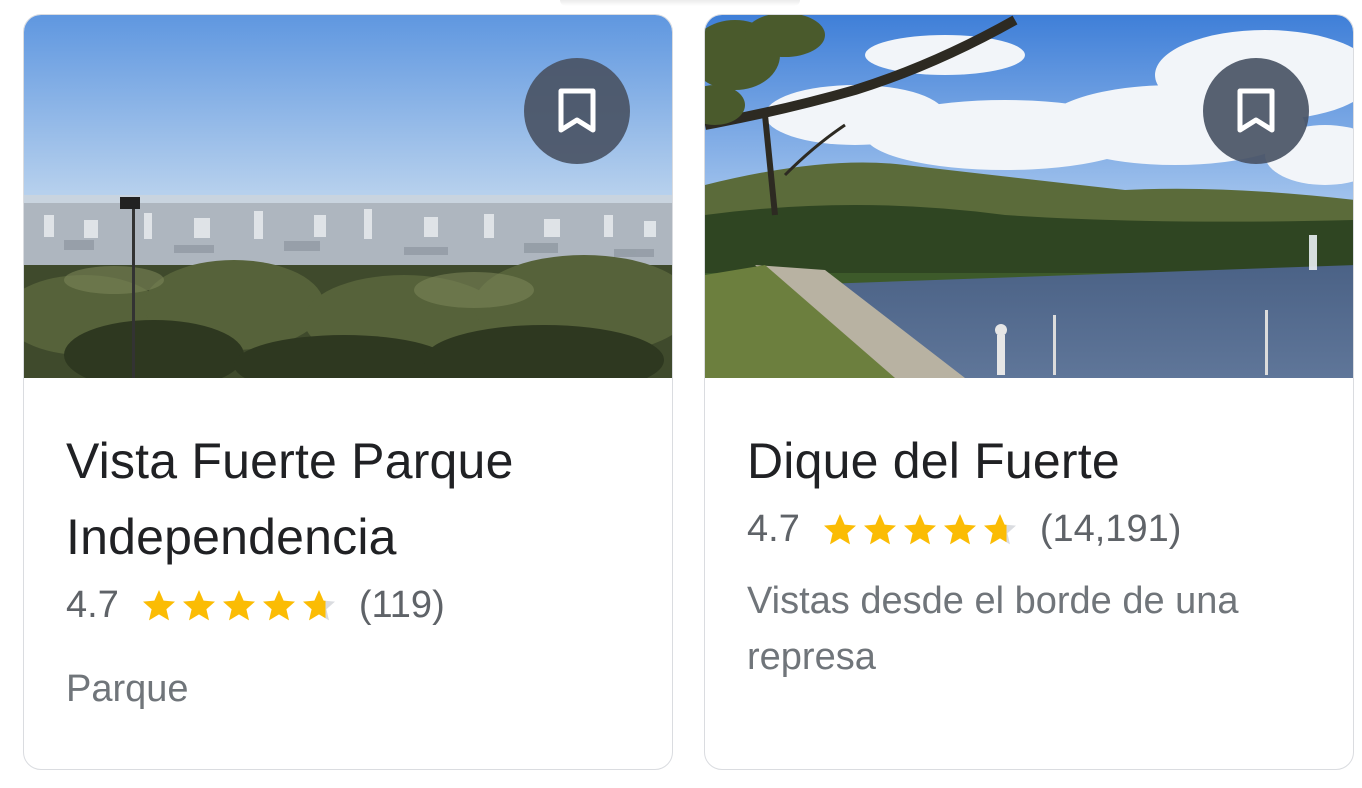  I want to click on review-count: (119), so click(402, 605).